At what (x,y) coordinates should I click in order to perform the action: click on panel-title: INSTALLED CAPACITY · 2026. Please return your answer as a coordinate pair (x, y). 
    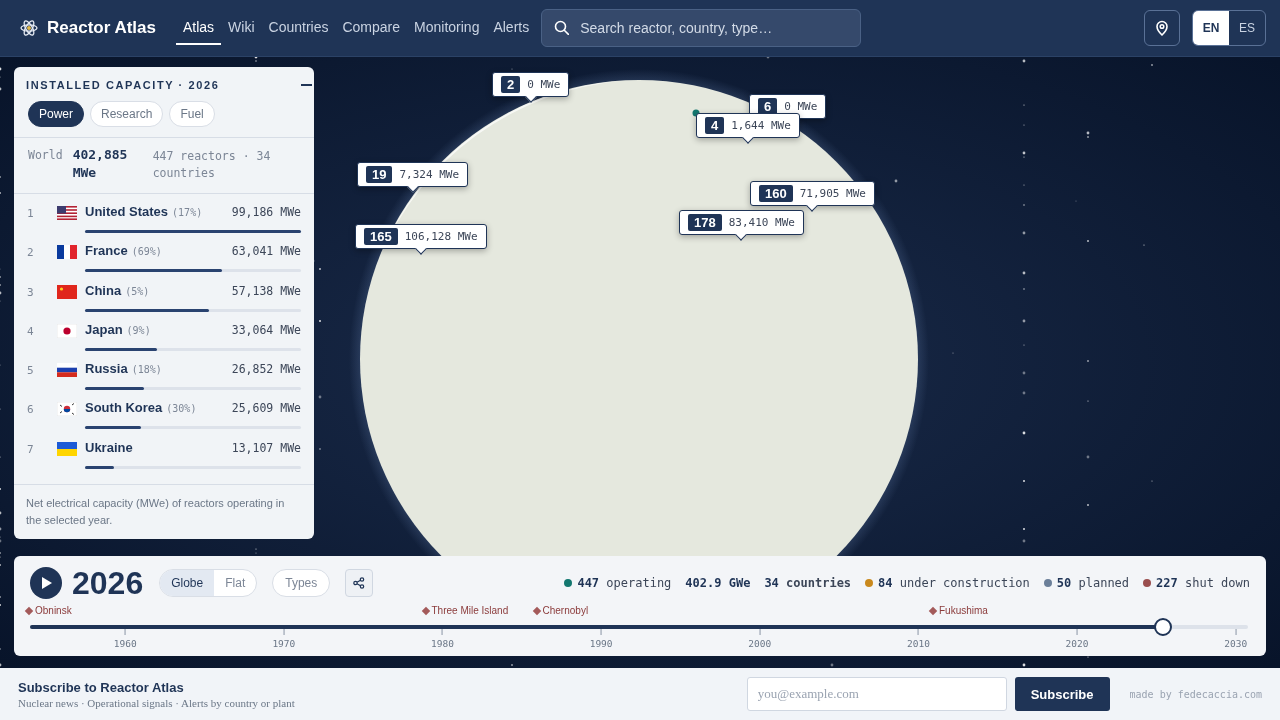
    Looking at the image, I should click on (123, 85).